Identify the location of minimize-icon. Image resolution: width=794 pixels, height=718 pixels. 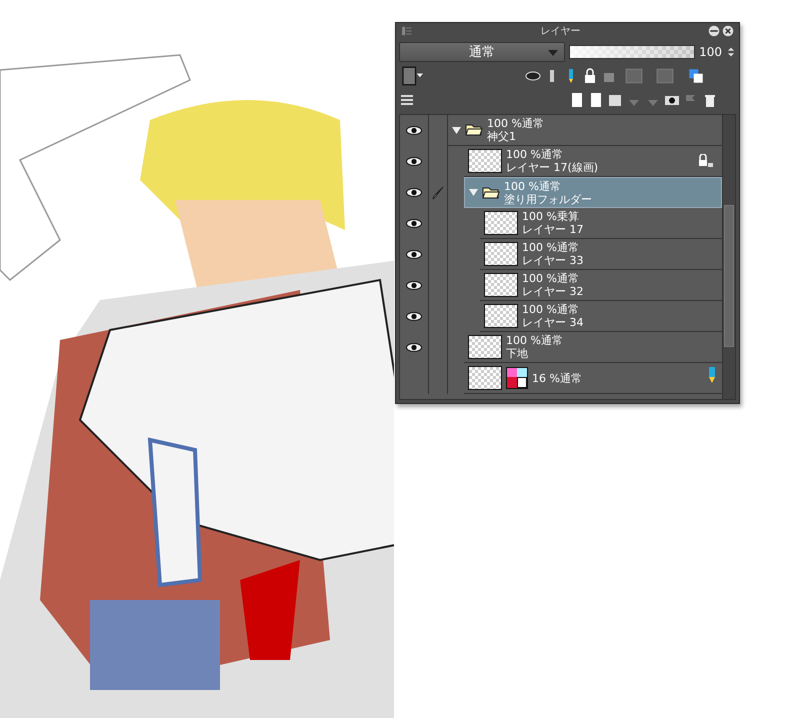
(714, 31).